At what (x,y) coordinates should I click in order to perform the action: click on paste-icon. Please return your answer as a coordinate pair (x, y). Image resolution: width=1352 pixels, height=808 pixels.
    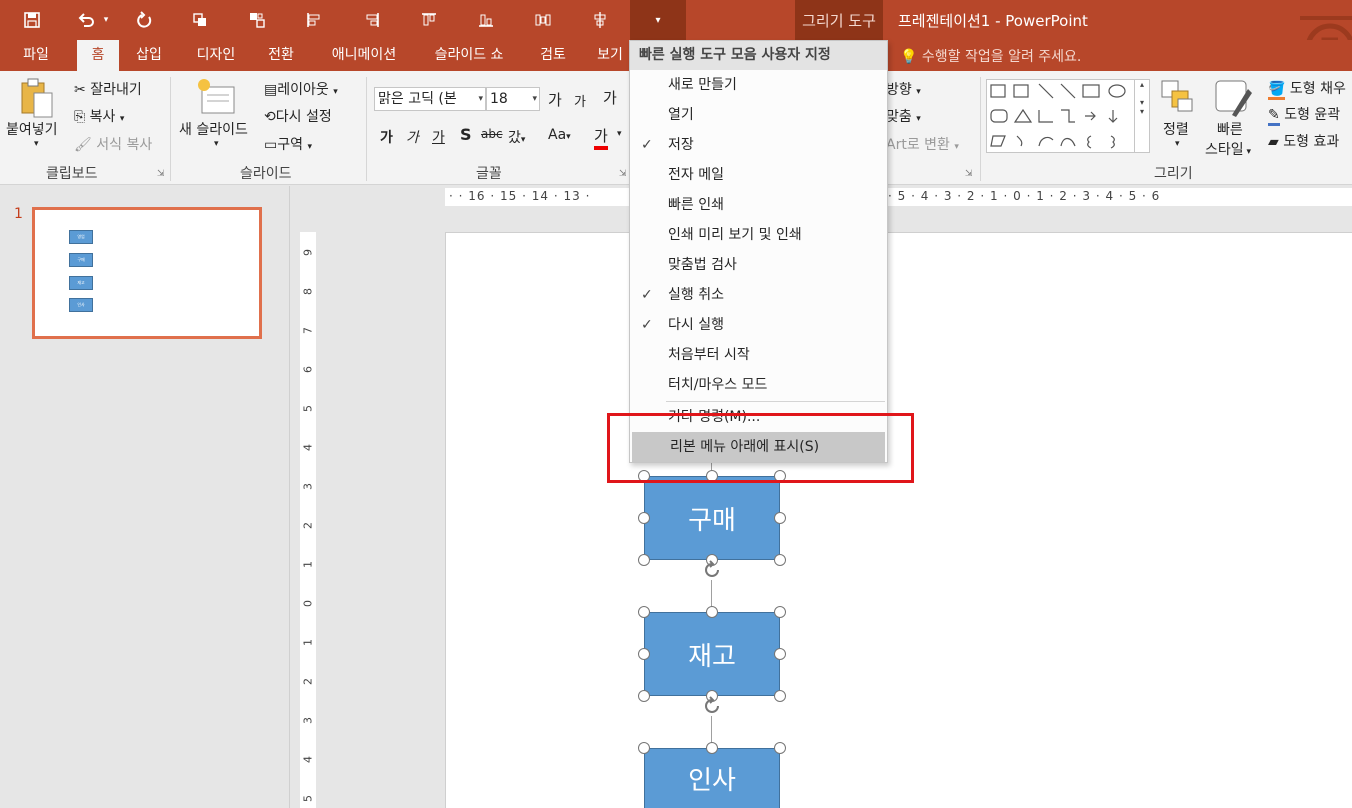
    Looking at the image, I should click on (38, 99).